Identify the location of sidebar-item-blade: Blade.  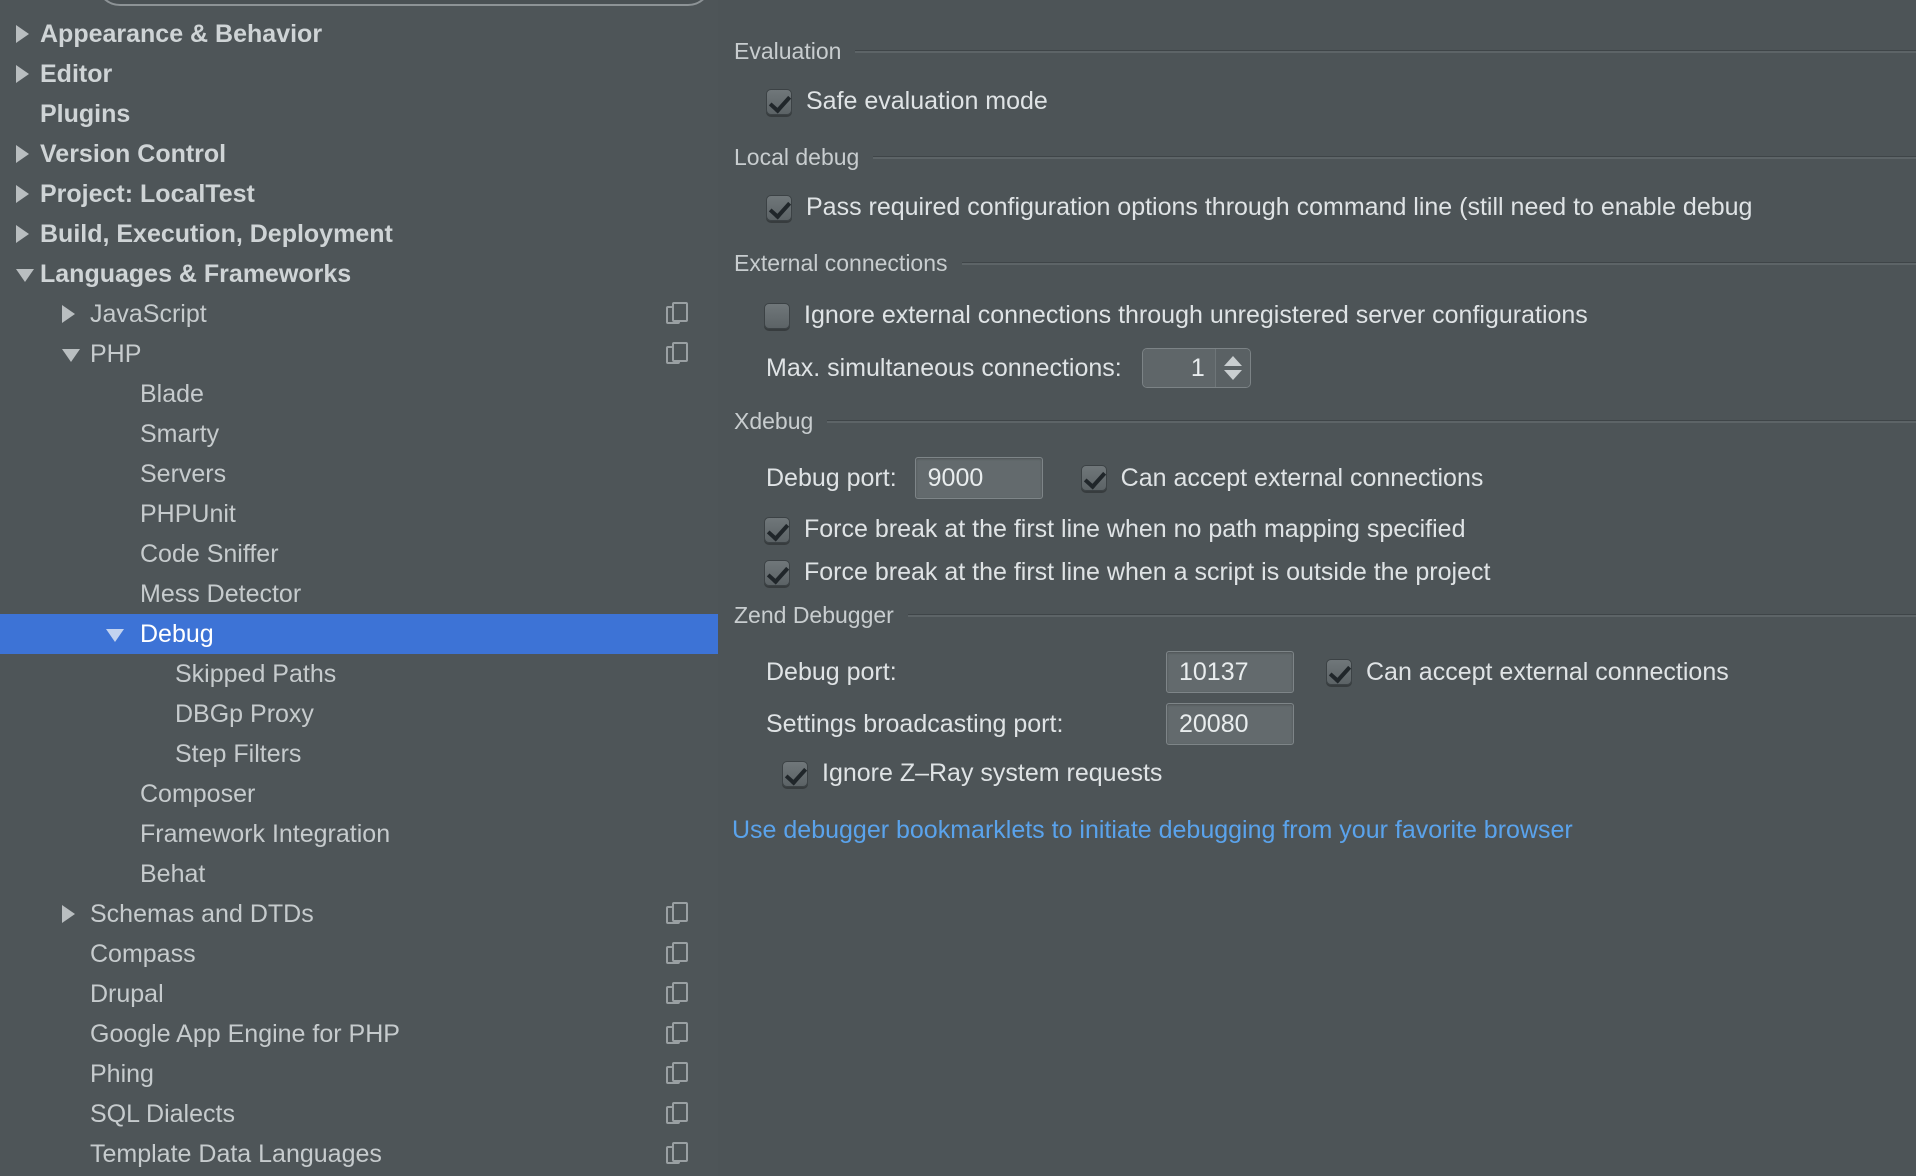
(359, 394).